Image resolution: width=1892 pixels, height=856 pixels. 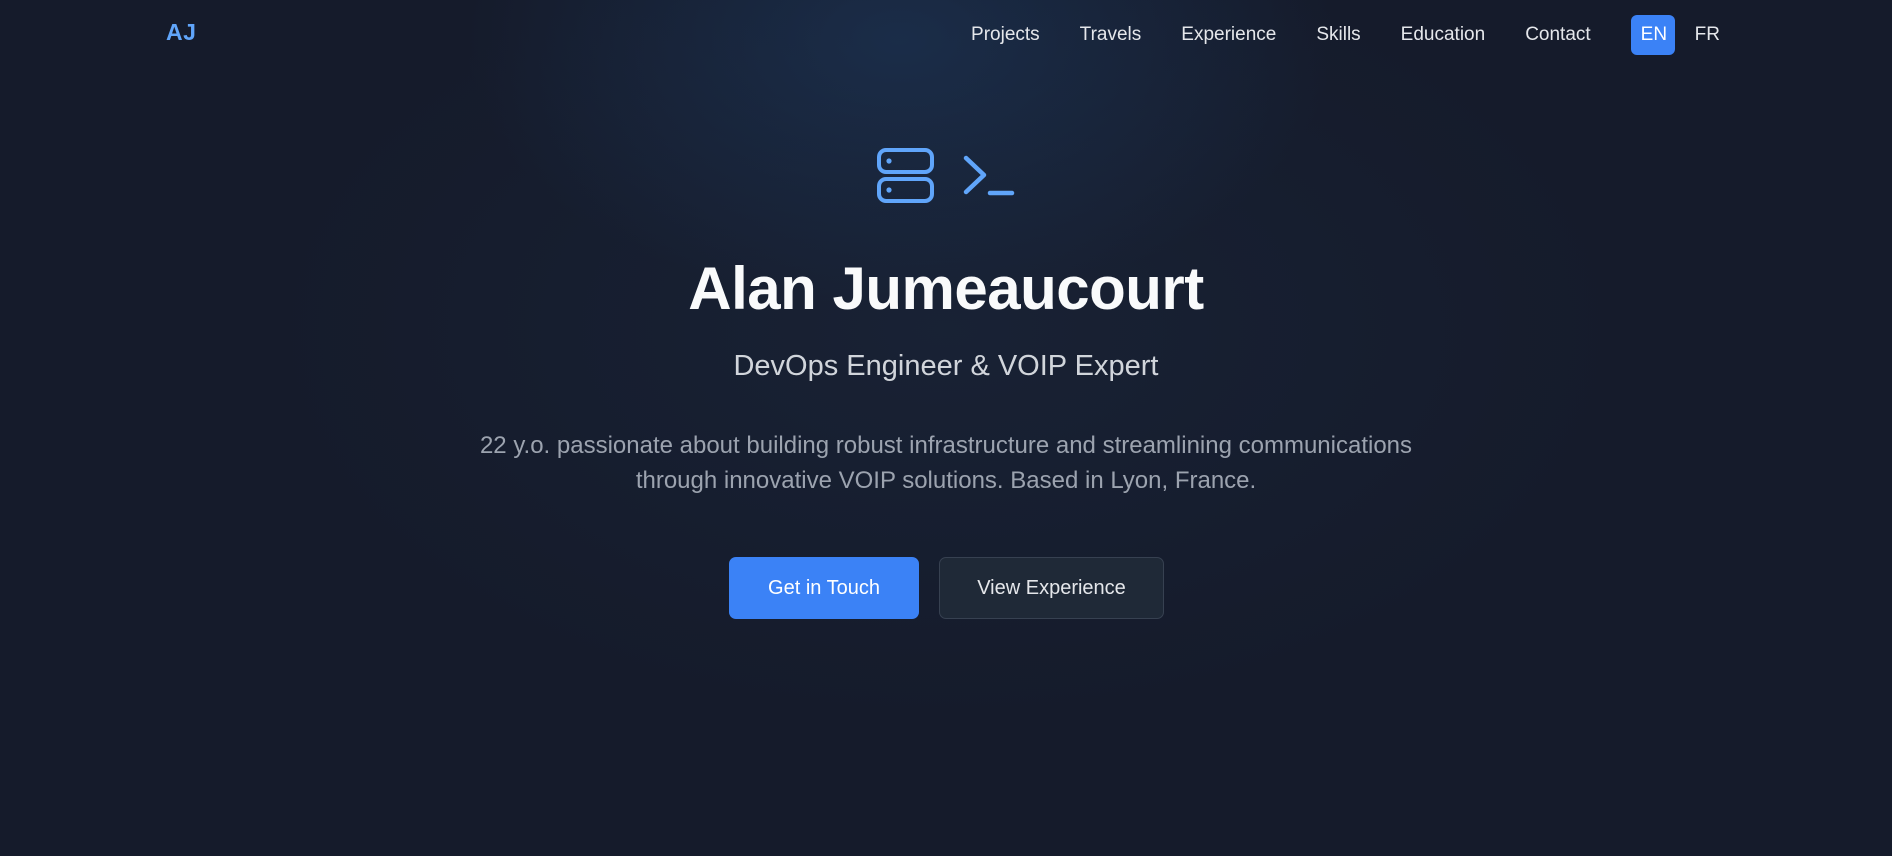 I want to click on nav-link-contact: Contact, so click(x=1557, y=35).